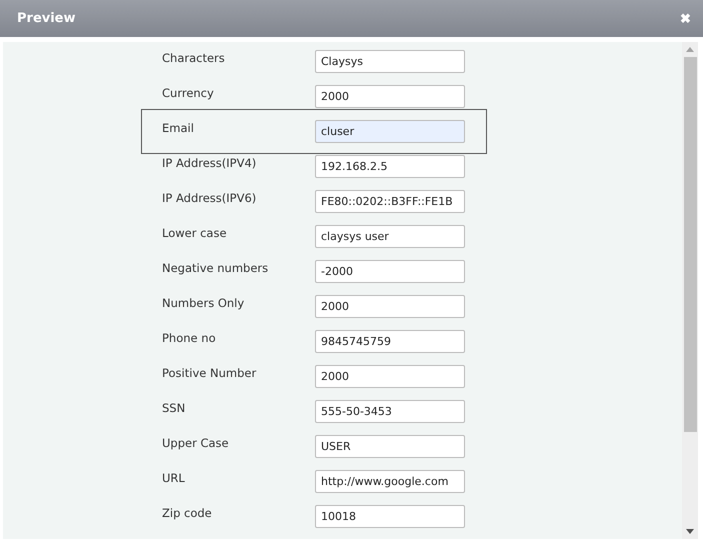  What do you see at coordinates (390, 481) in the screenshot?
I see `input-field: http://www.google.com` at bounding box center [390, 481].